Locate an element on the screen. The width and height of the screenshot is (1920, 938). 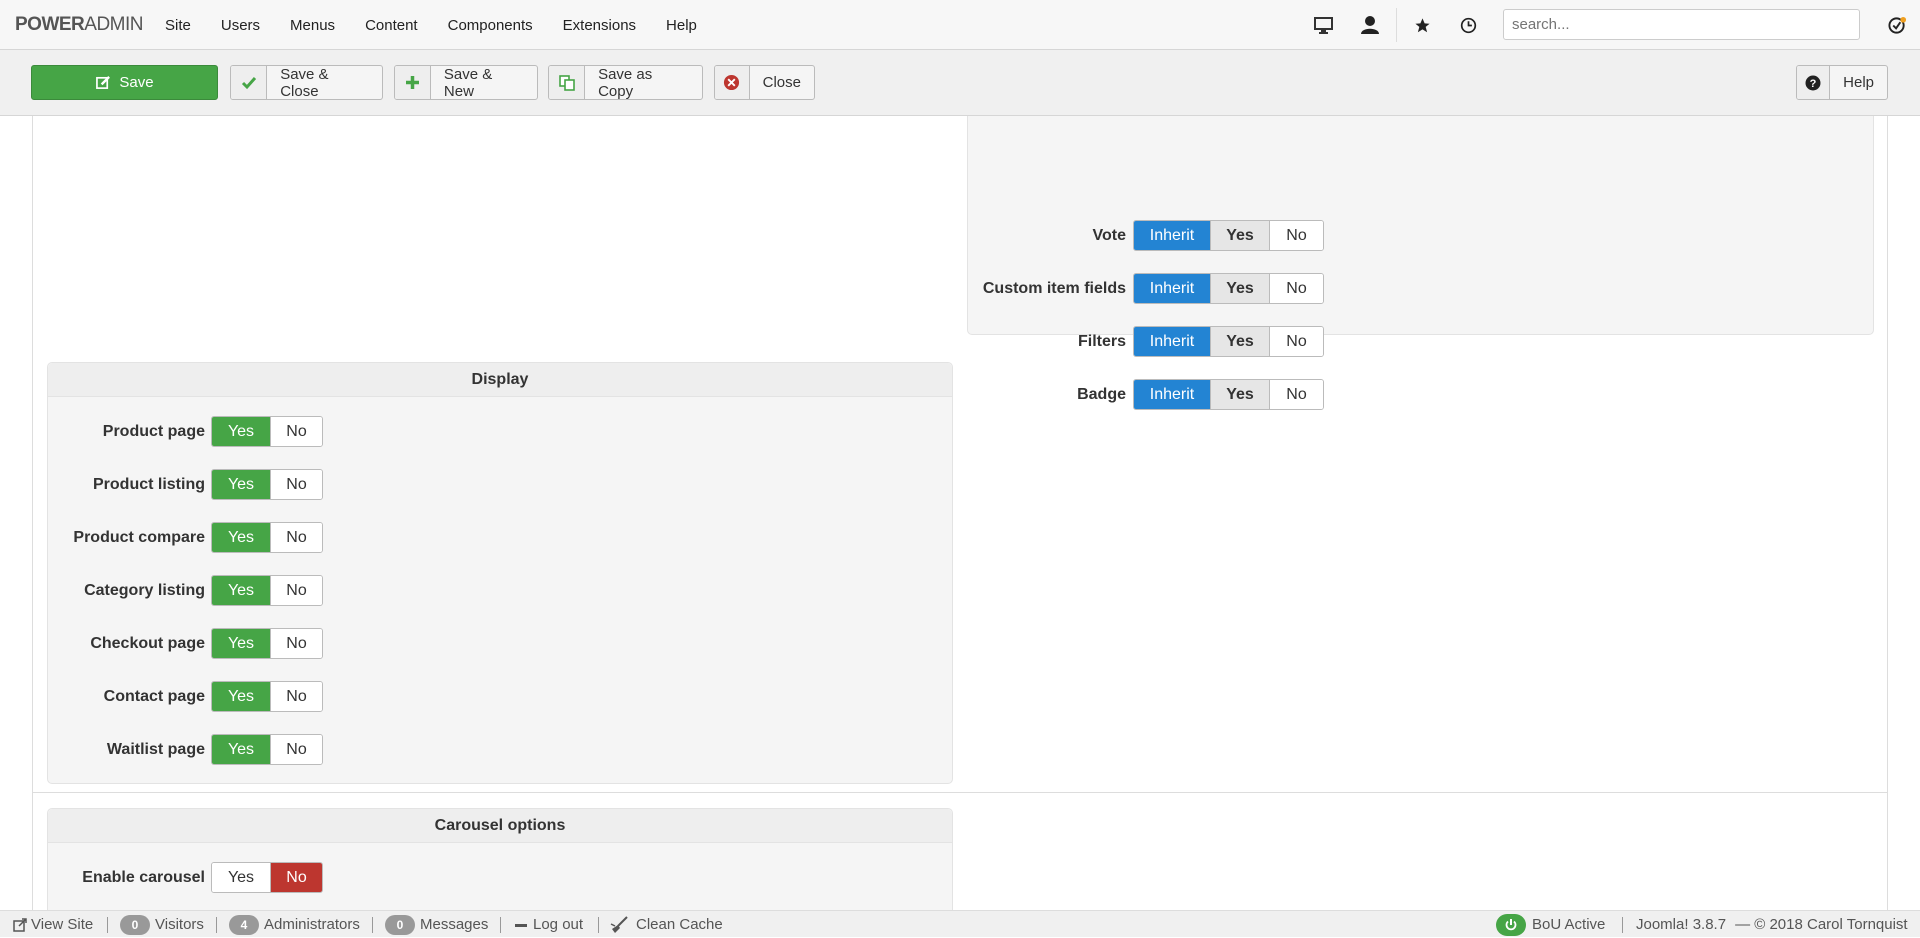
display-row-checkout-page: Checkout page Yes No is located at coordinates (185, 643).